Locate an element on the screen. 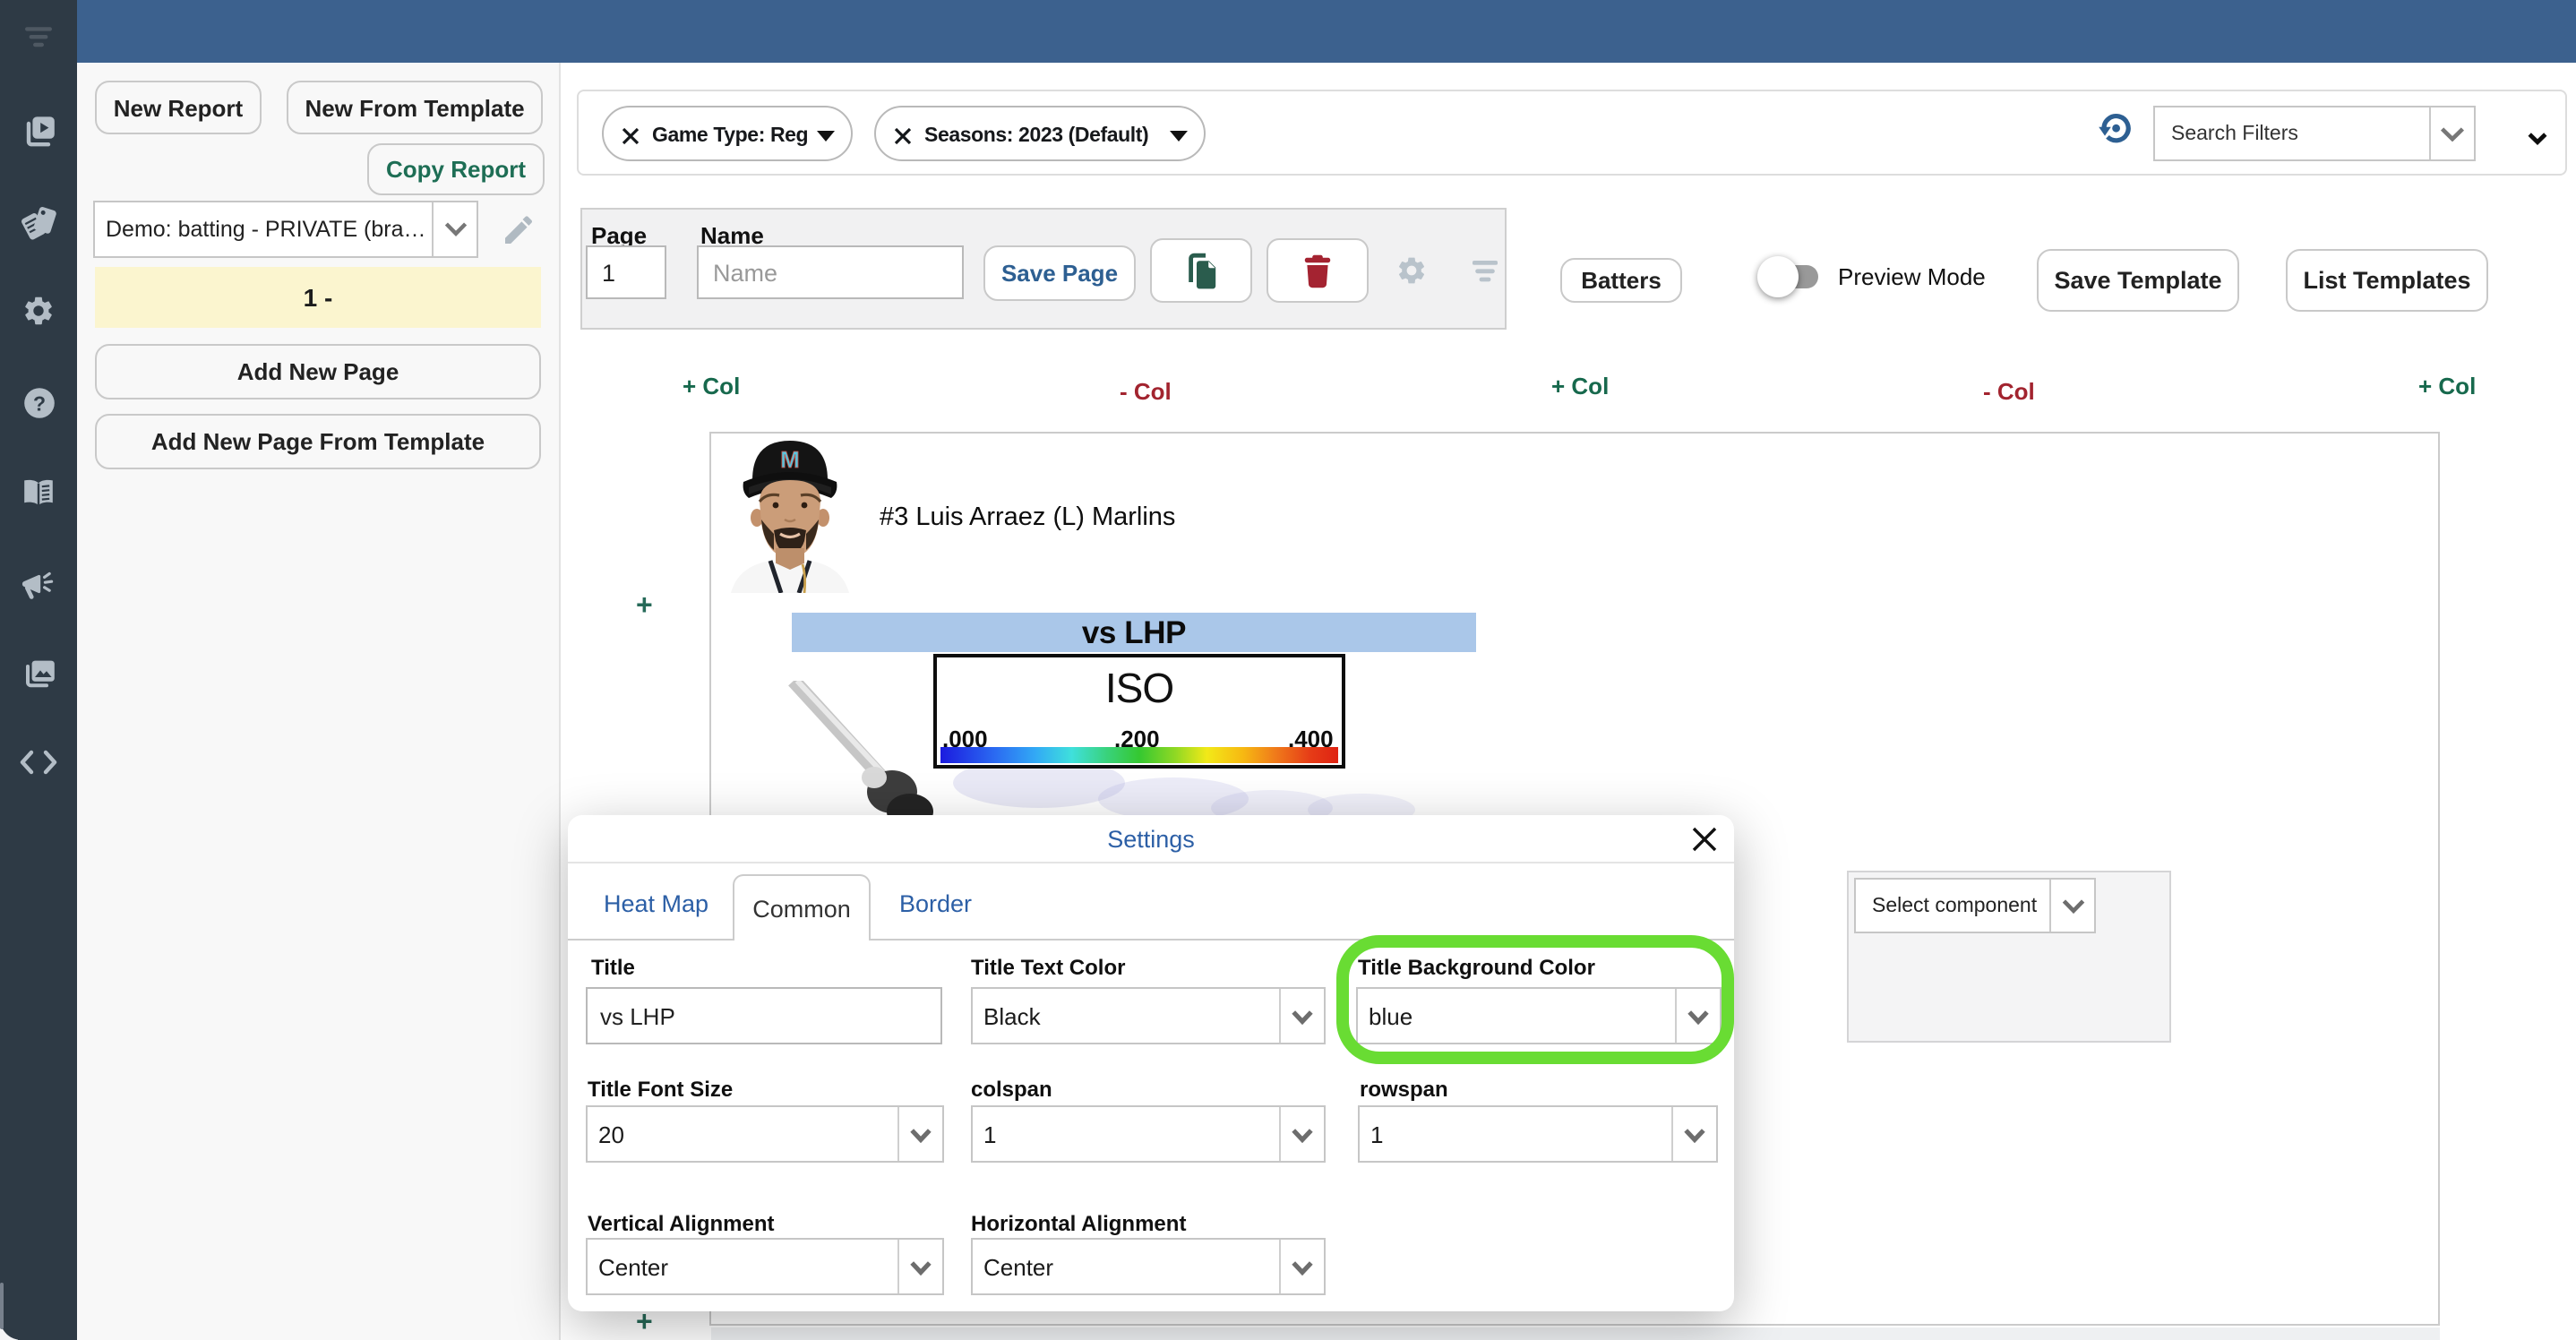 This screenshot has width=2576, height=1340. svg-text: M is located at coordinates (790, 460).